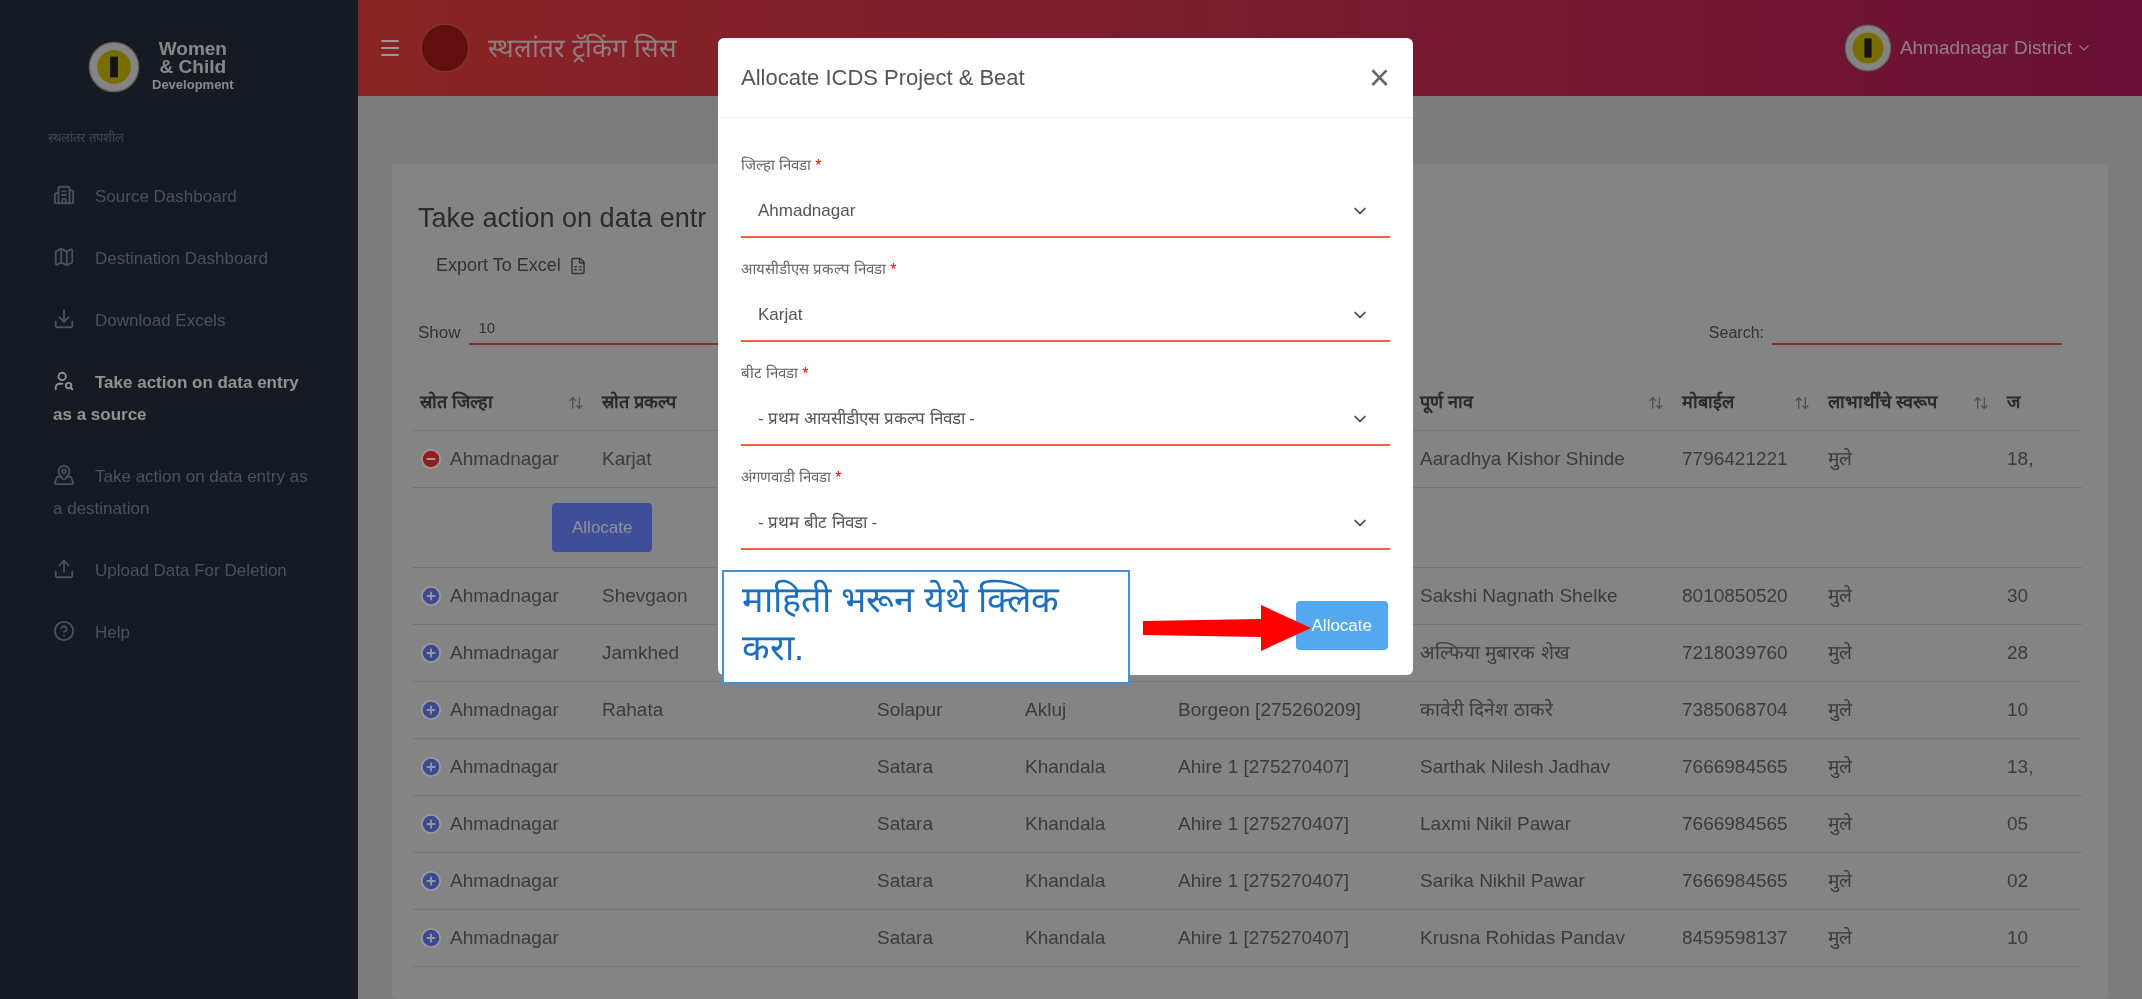 The image size is (2142, 999). I want to click on table-cell-text: Jamkhed, so click(641, 652).